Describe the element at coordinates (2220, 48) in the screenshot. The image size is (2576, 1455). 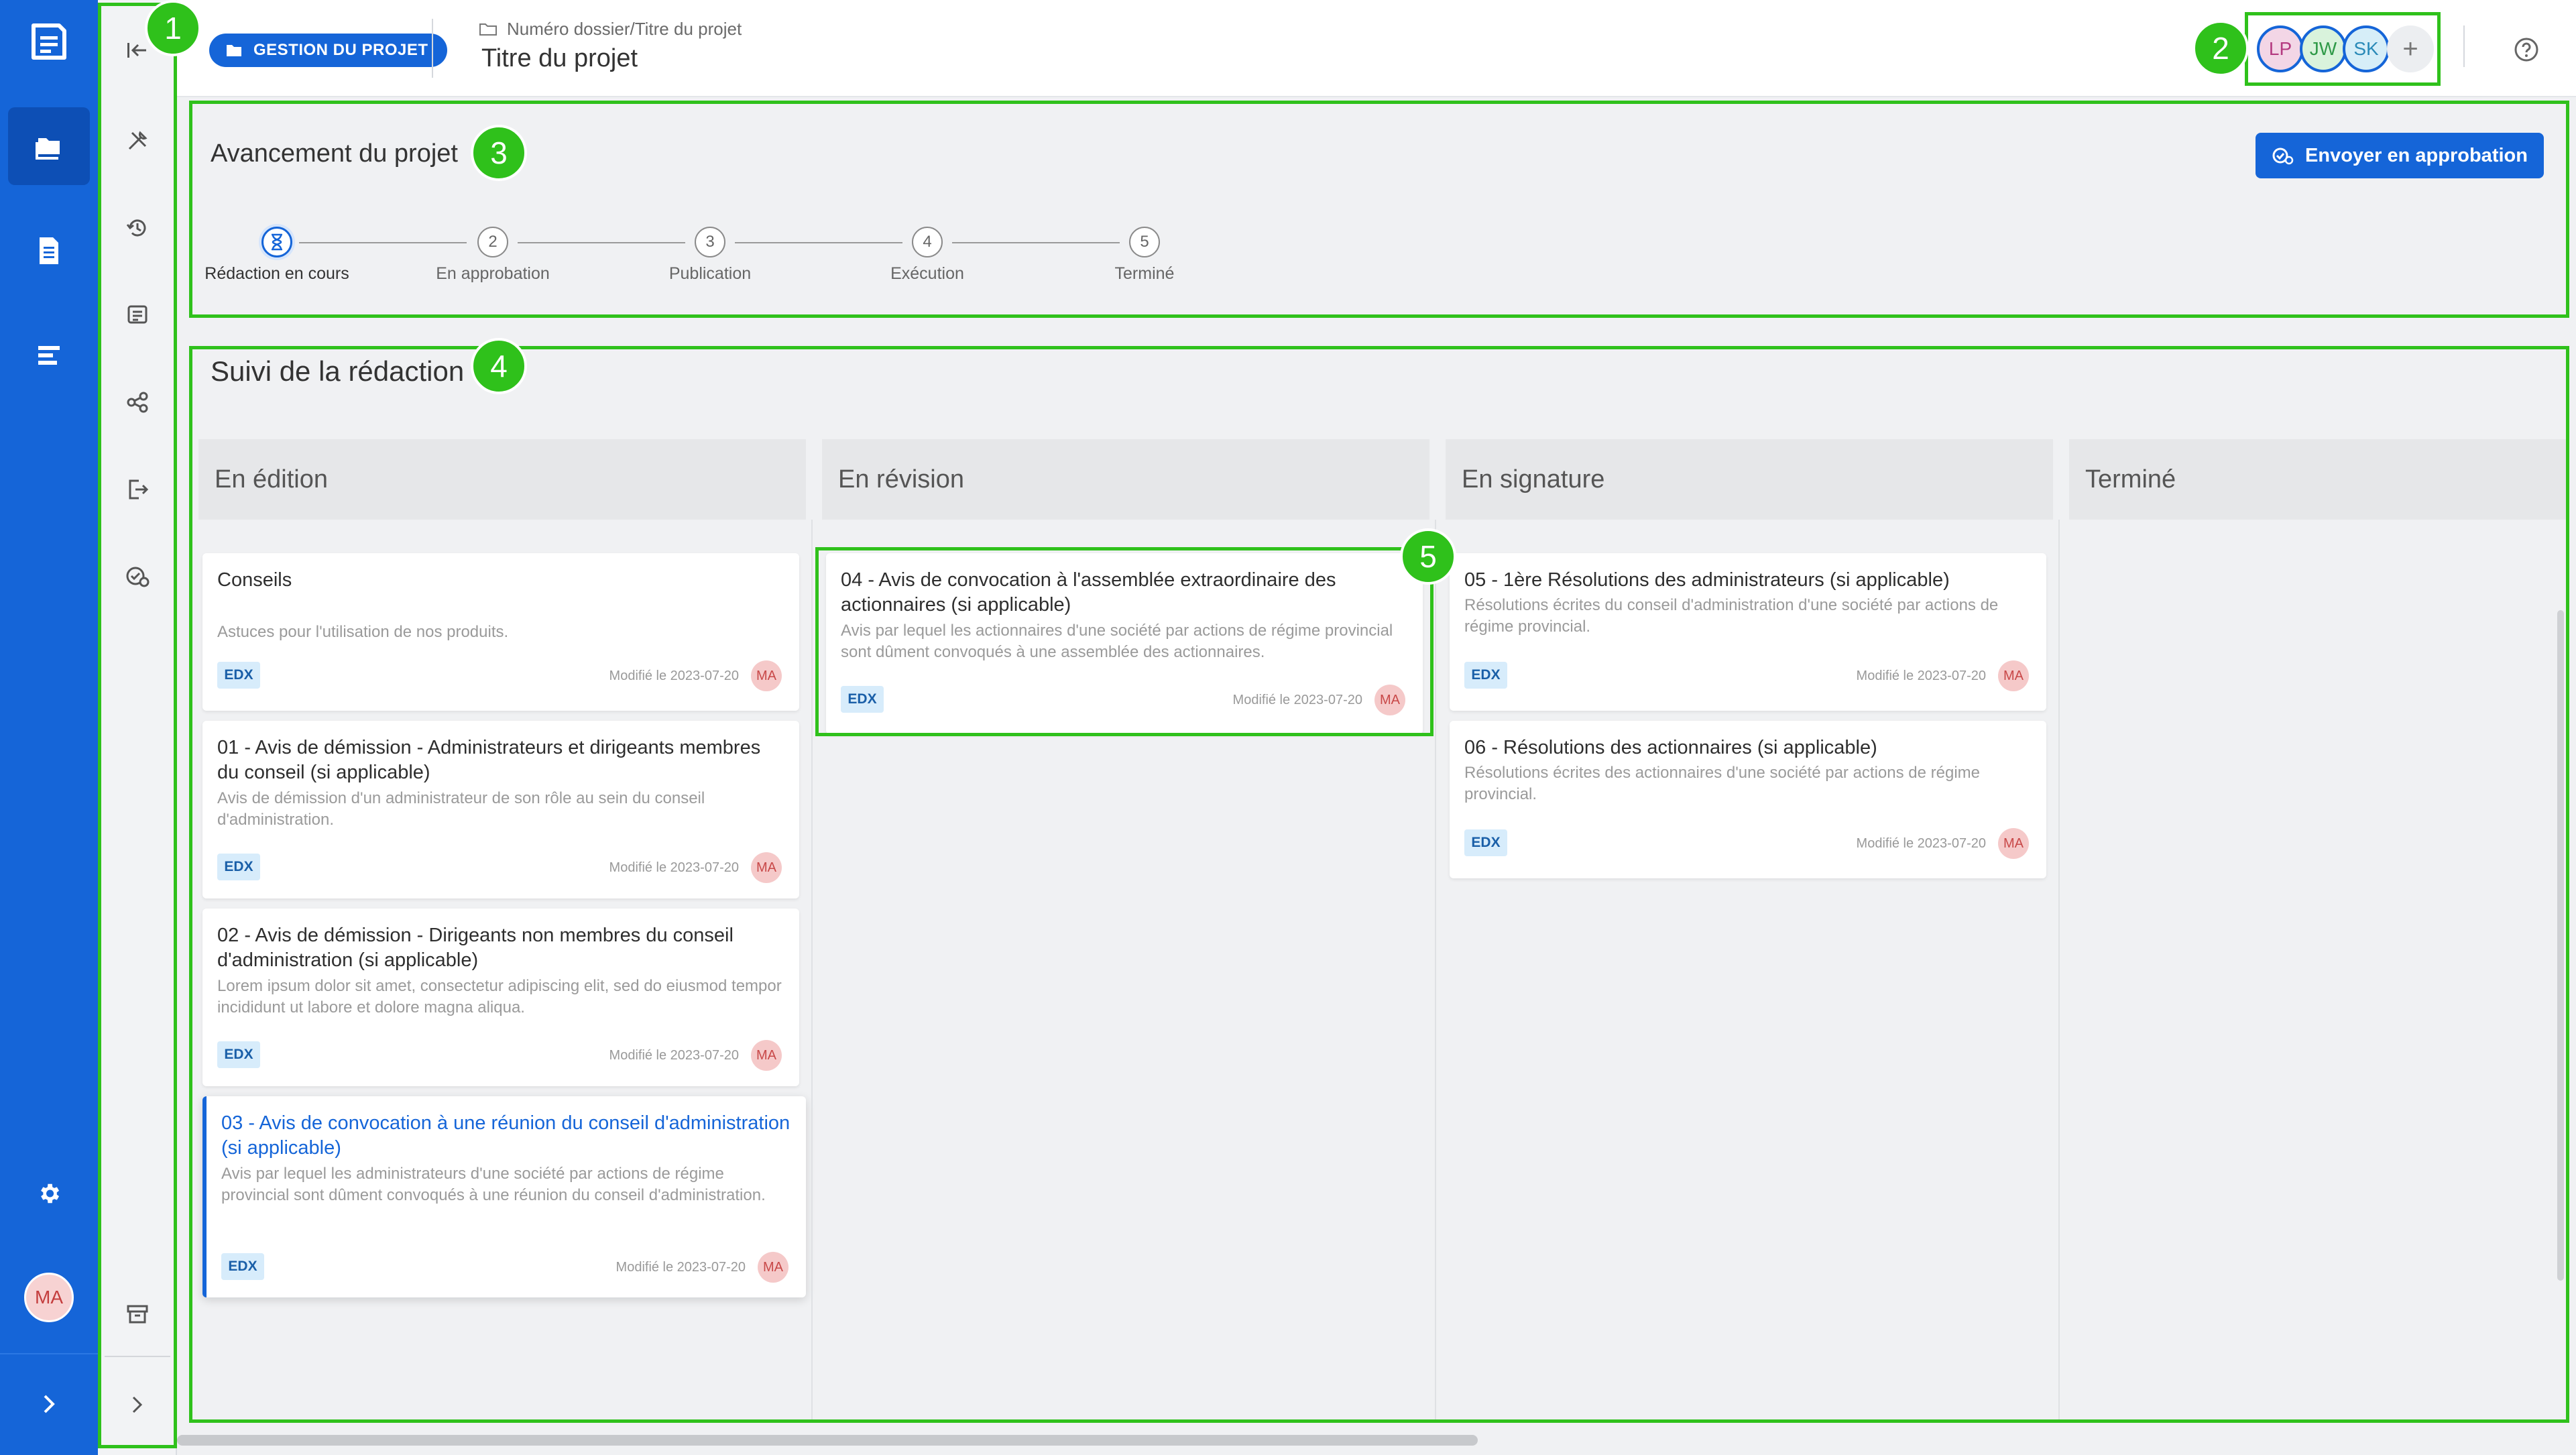
I see `annotation-number: 2` at that location.